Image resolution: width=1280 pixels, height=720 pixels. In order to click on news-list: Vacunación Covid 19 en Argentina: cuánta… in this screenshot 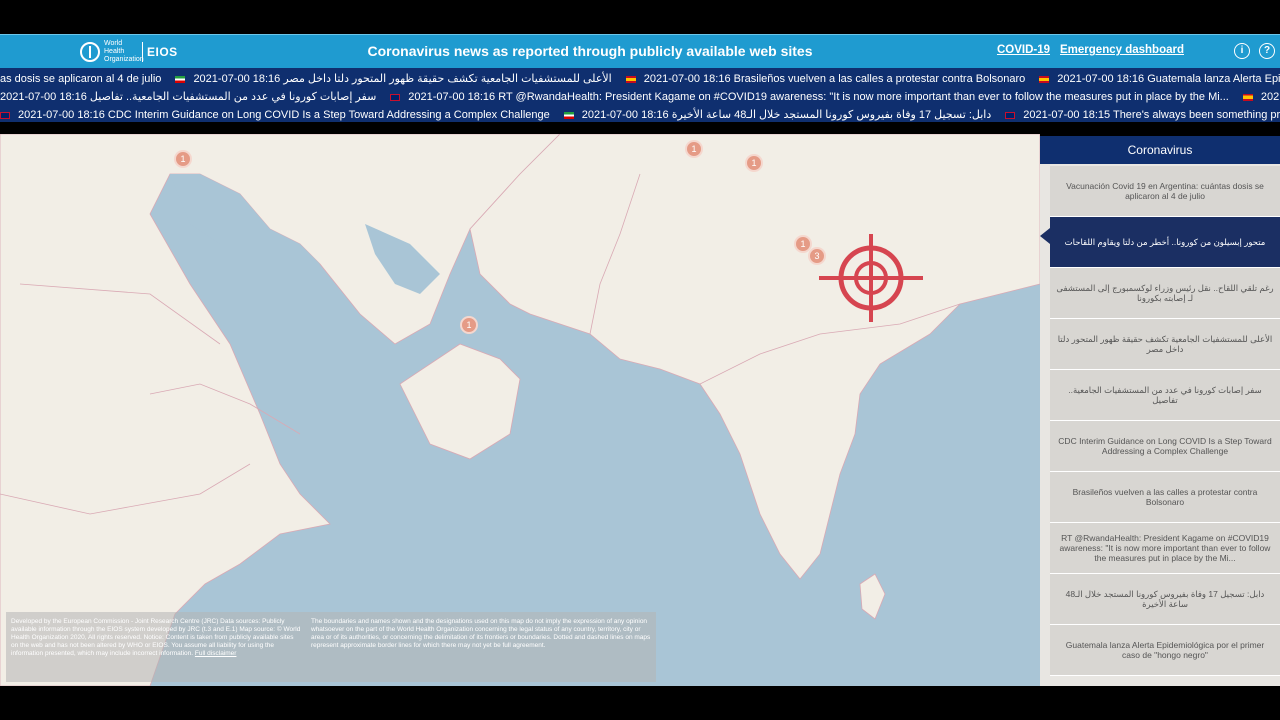, I will do `click(1165, 421)`.